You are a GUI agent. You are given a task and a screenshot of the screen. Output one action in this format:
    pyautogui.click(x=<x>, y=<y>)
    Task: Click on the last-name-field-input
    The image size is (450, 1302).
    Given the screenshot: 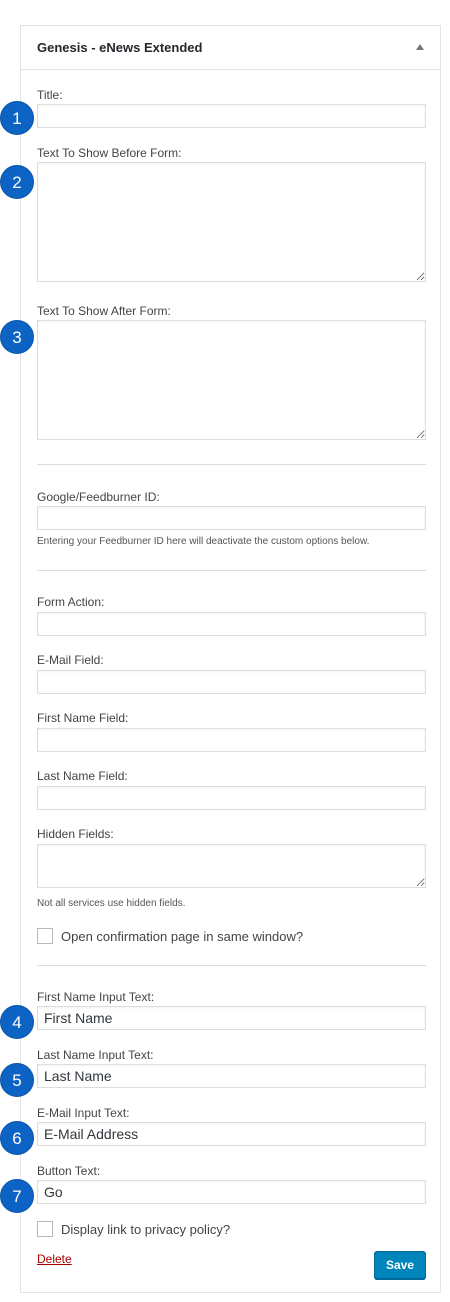 What is the action you would take?
    pyautogui.click(x=231, y=798)
    